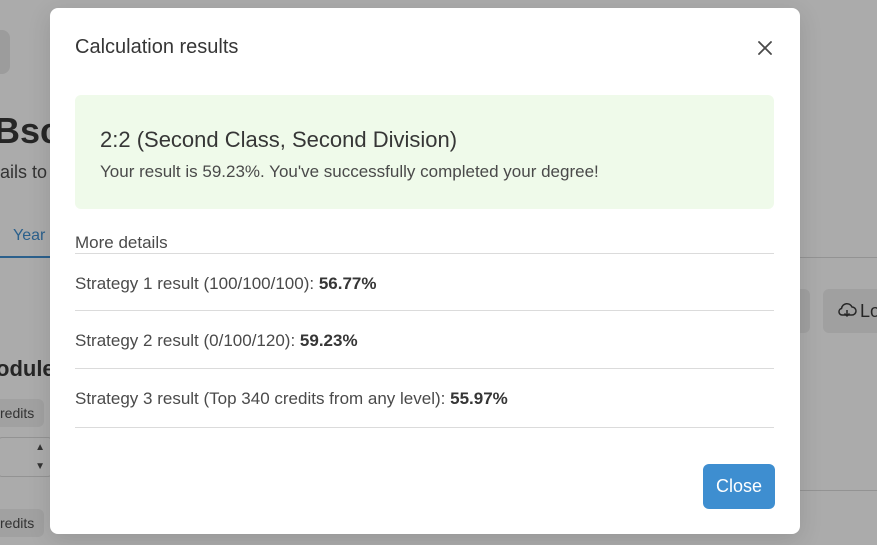 This screenshot has height=545, width=877. I want to click on strategy-value: 56.77%, so click(347, 283).